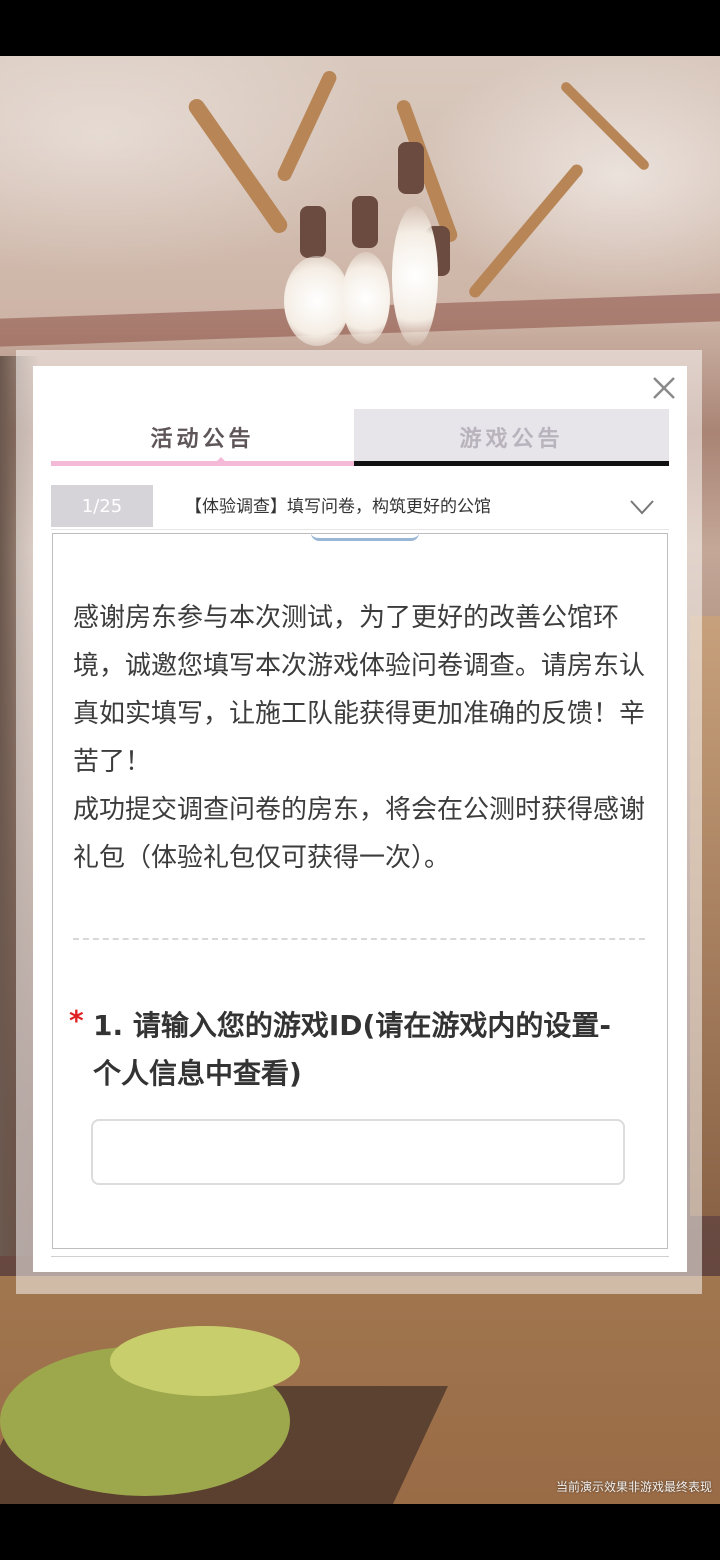 This screenshot has width=720, height=1560. What do you see at coordinates (102, 506) in the screenshot?
I see `notice-counter: 1/25` at bounding box center [102, 506].